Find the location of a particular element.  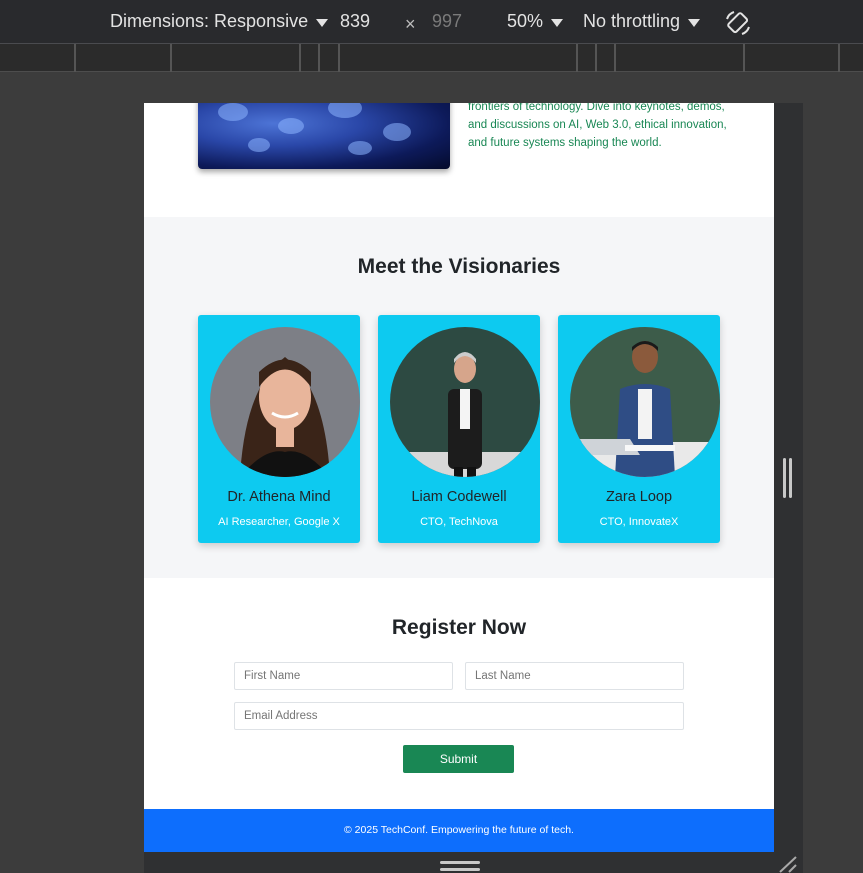

height-input: 997 is located at coordinates (447, 21).